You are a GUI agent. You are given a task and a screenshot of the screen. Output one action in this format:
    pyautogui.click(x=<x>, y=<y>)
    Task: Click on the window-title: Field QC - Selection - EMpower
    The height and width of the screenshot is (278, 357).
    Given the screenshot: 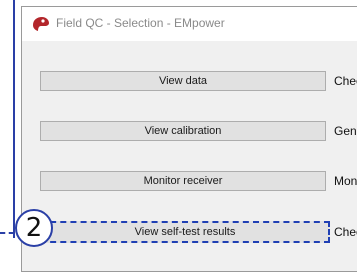 What is the action you would take?
    pyautogui.click(x=140, y=23)
    